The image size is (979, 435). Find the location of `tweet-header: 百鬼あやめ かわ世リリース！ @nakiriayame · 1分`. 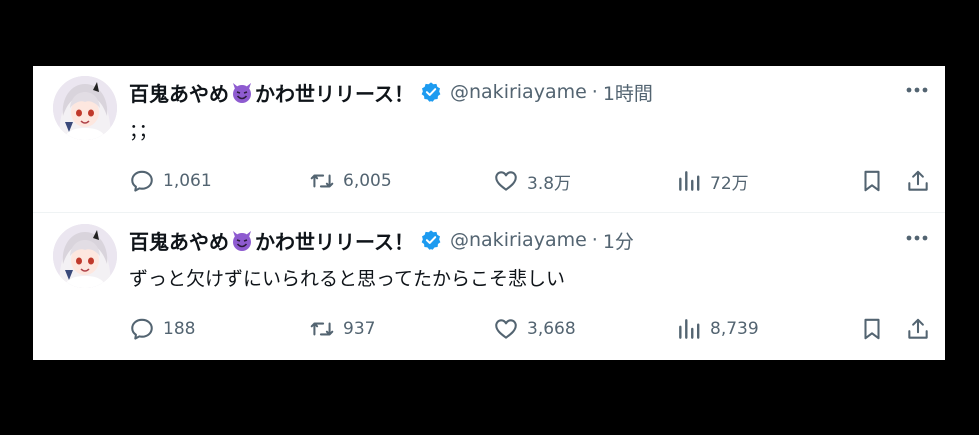

tweet-header: 百鬼あやめ かわ世リリース！ @nakiriayame · 1分 is located at coordinates (381, 240).